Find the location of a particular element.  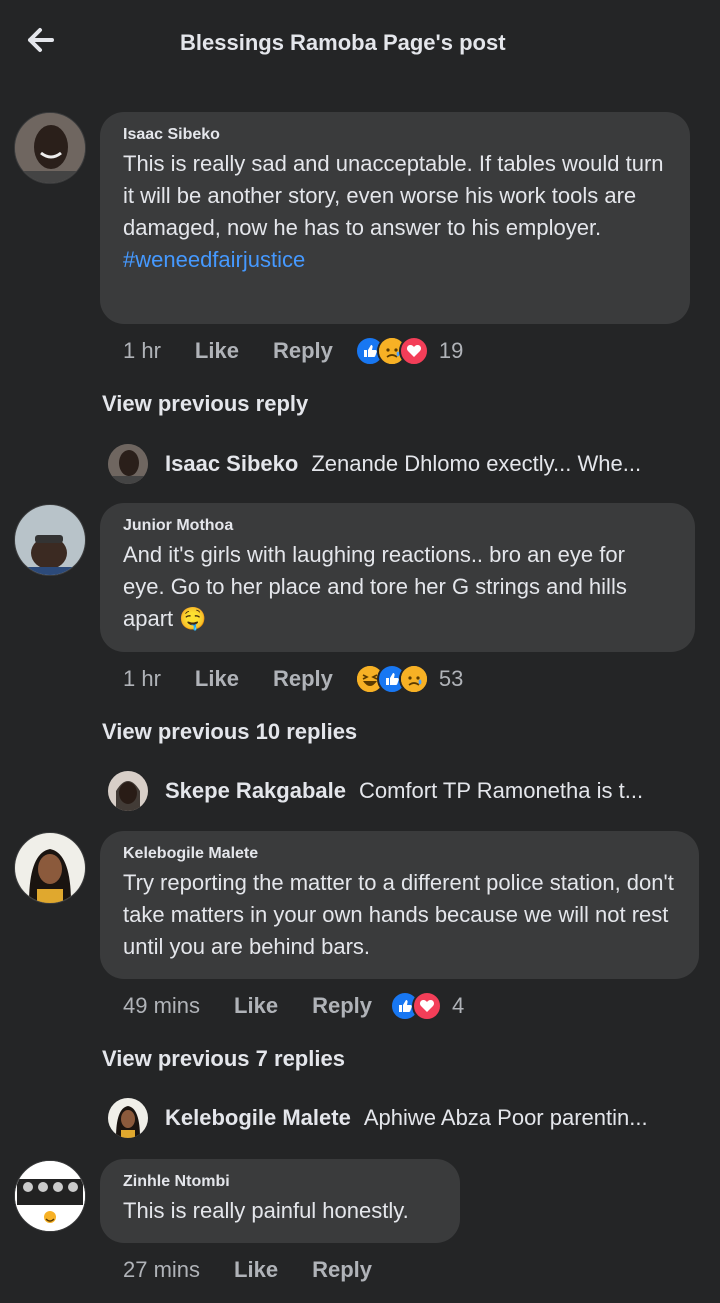

comment-actions: 1 hr Like Reply 19 is located at coordinates (293, 351).